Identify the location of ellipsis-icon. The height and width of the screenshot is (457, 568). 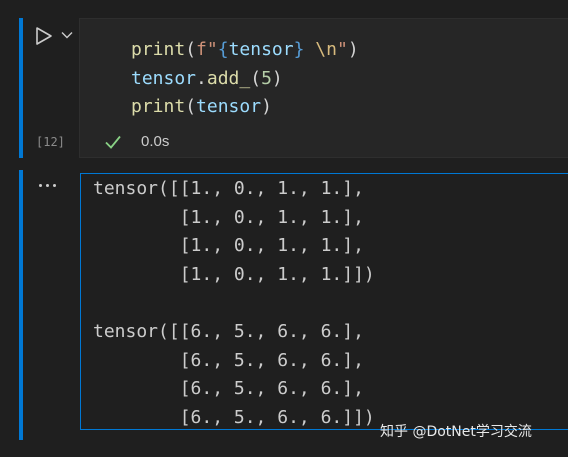
(40, 185).